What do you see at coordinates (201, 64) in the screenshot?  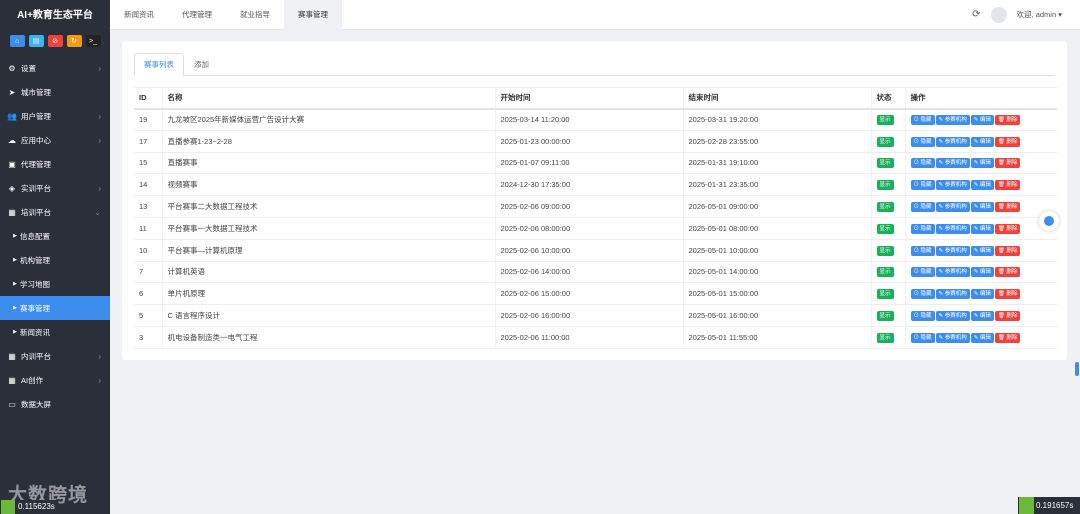 I see `sub-tab: 添加` at bounding box center [201, 64].